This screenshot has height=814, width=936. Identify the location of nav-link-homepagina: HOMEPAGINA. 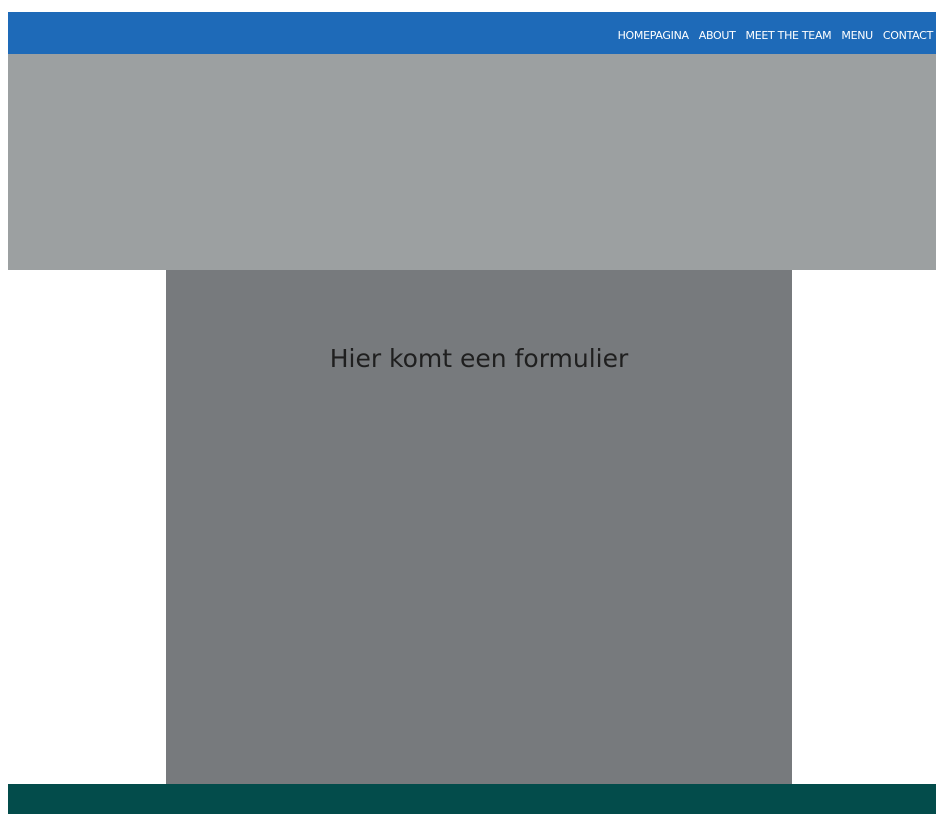
(653, 35).